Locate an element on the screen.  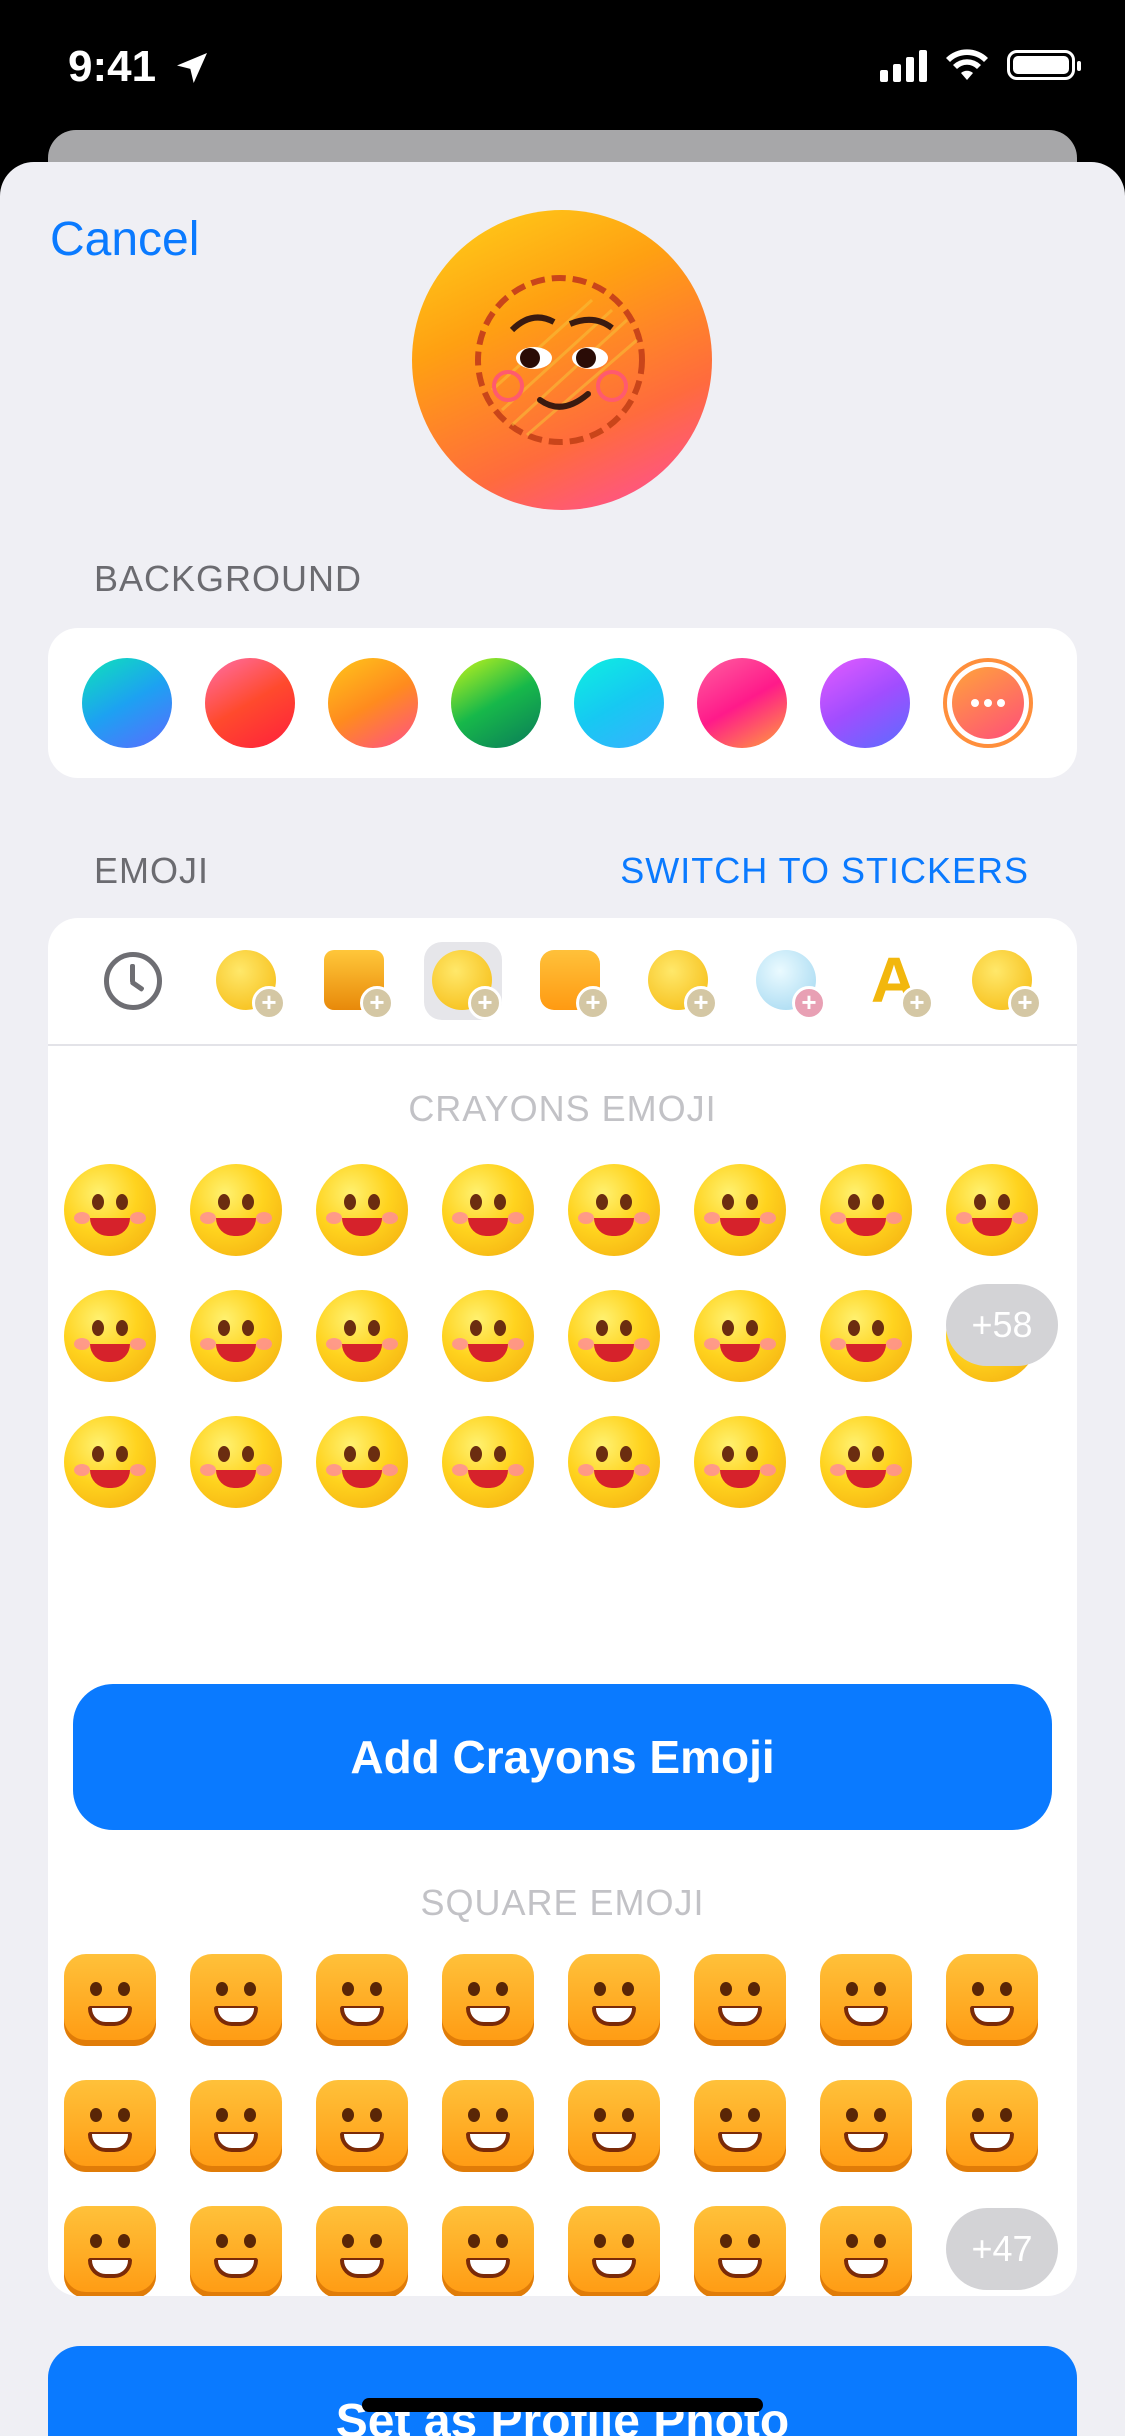
background-swatch-orange-pink is located at coordinates (373, 703).